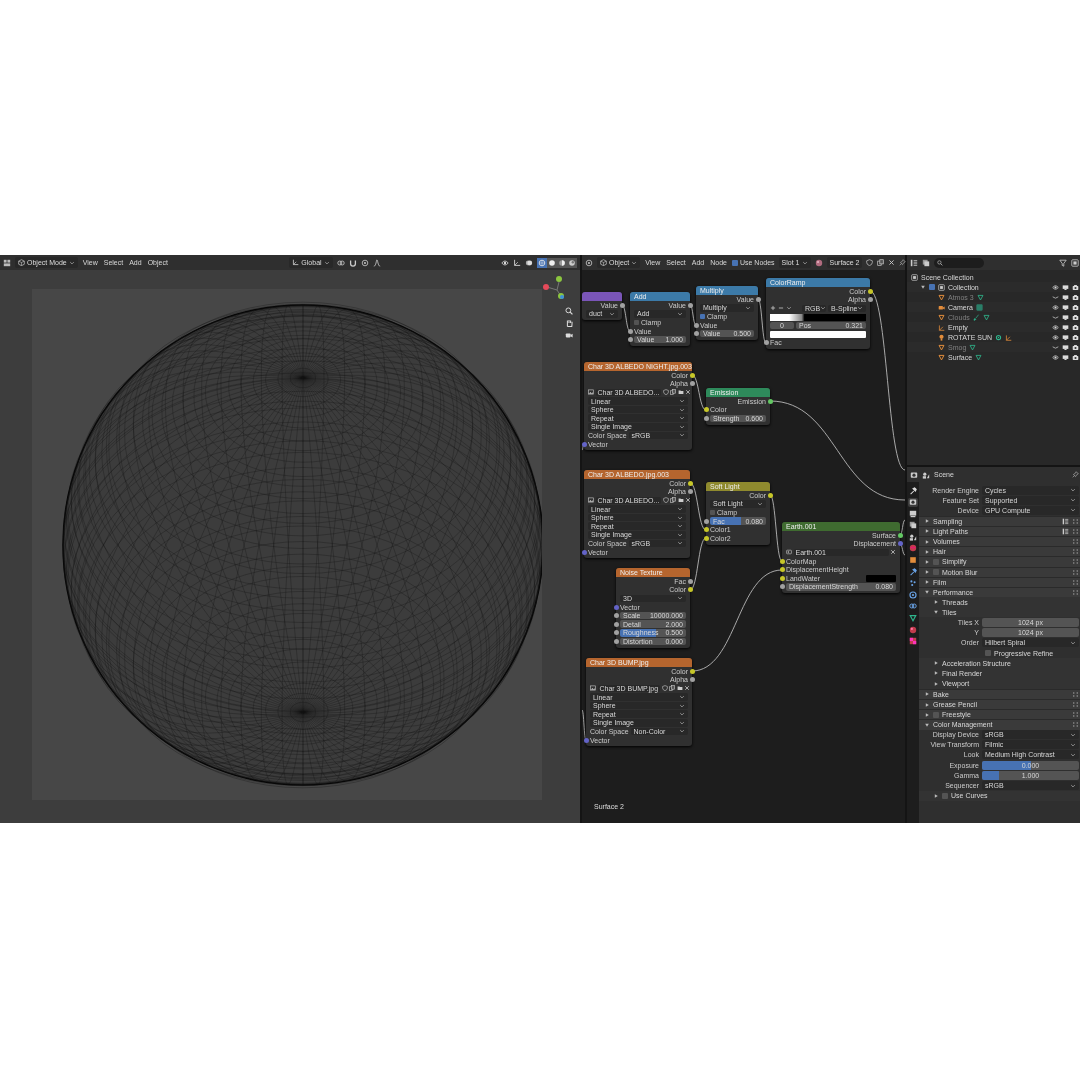 Image resolution: width=1080 pixels, height=1080 pixels. What do you see at coordinates (593, 688) in the screenshot?
I see `image-icon` at bounding box center [593, 688].